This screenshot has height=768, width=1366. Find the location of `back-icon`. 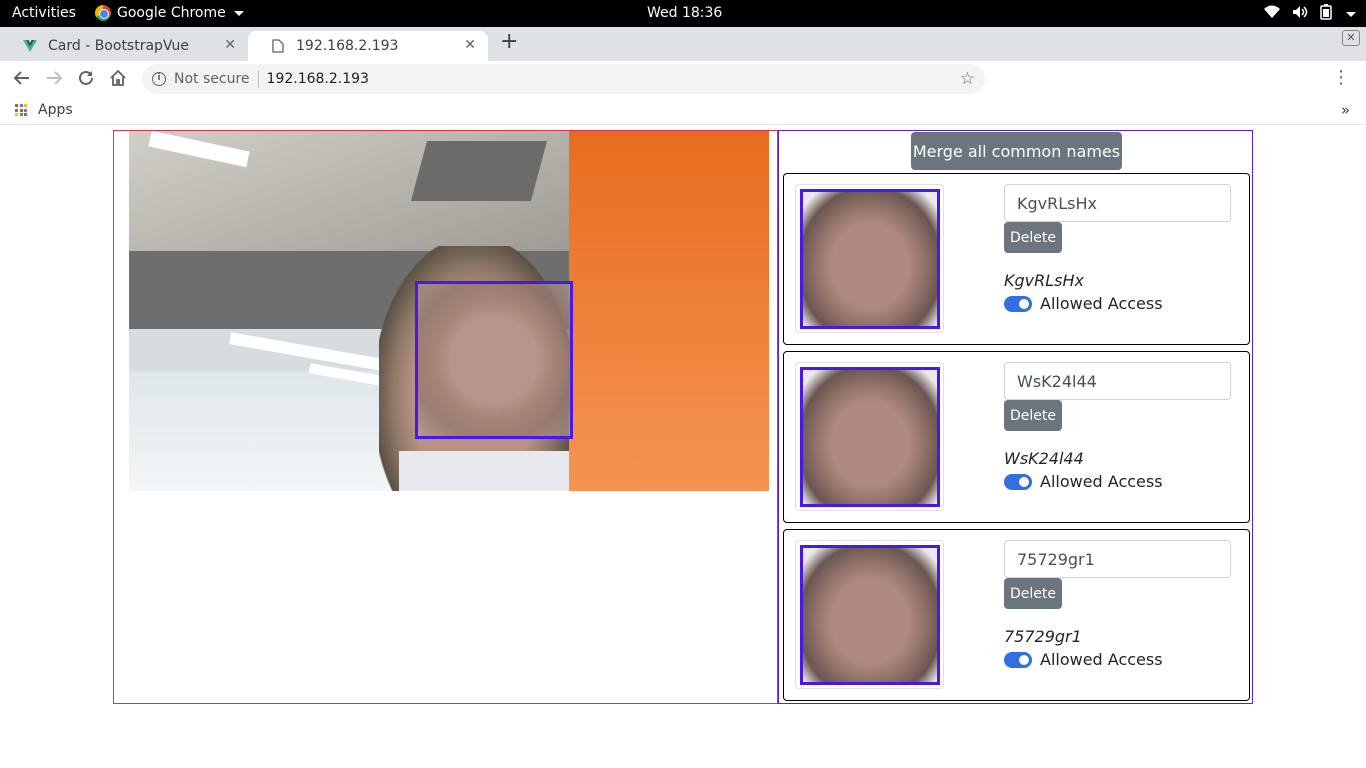

back-icon is located at coordinates (22, 80).